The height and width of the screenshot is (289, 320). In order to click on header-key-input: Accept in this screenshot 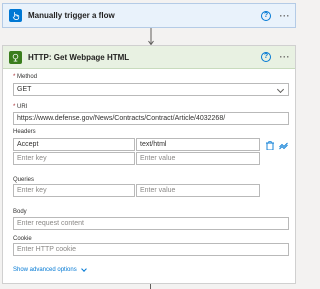, I will do `click(74, 144)`.